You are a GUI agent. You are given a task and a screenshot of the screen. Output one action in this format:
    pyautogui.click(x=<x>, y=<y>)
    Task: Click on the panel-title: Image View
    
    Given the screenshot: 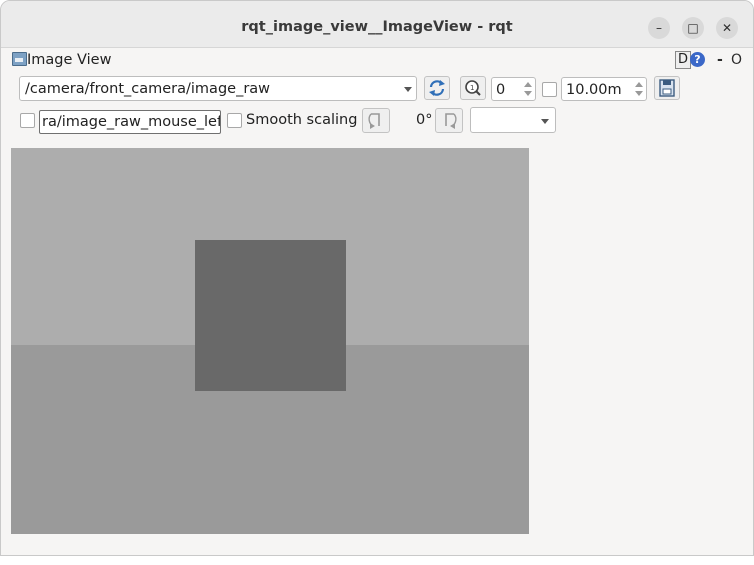 What is the action you would take?
    pyautogui.click(x=69, y=60)
    